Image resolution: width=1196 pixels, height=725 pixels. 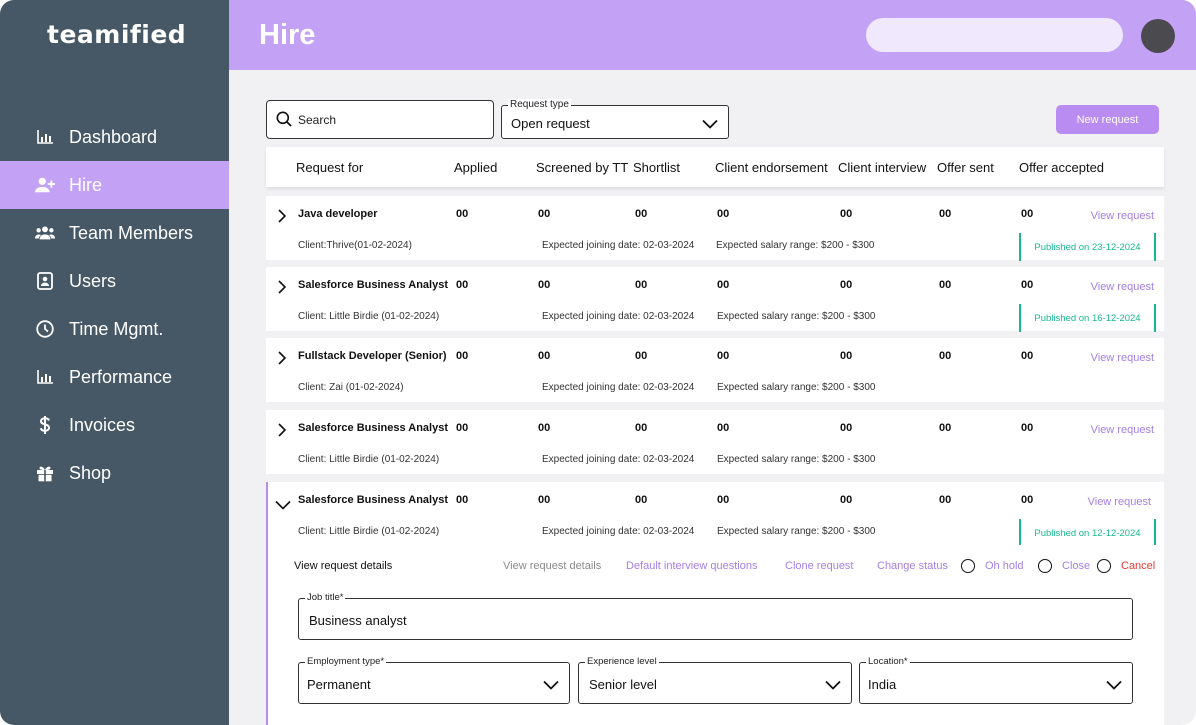 What do you see at coordinates (888, 661) in the screenshot?
I see `location-label: Location*` at bounding box center [888, 661].